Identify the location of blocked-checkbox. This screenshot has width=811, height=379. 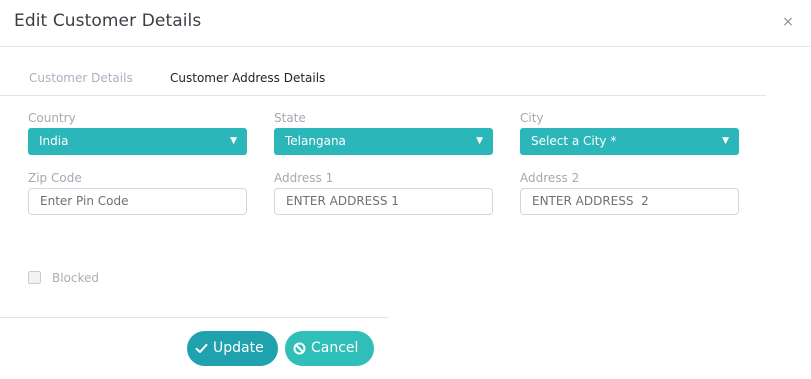
(34, 277).